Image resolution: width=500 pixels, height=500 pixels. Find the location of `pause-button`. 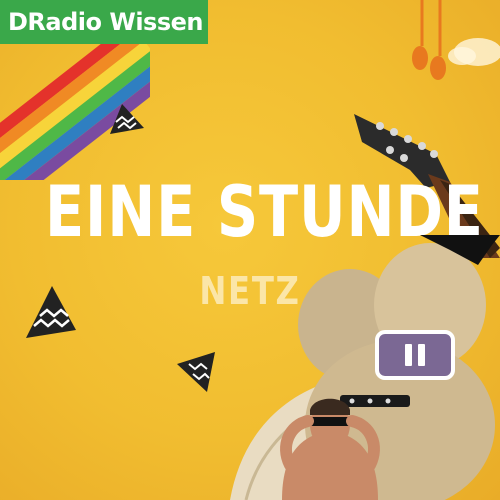

pause-button is located at coordinates (415, 355).